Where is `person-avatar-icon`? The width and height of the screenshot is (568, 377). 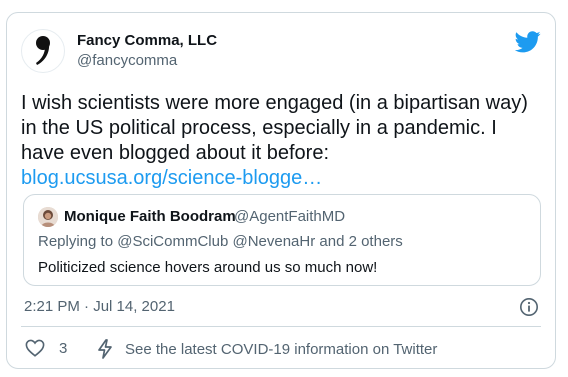
person-avatar-icon is located at coordinates (48, 217).